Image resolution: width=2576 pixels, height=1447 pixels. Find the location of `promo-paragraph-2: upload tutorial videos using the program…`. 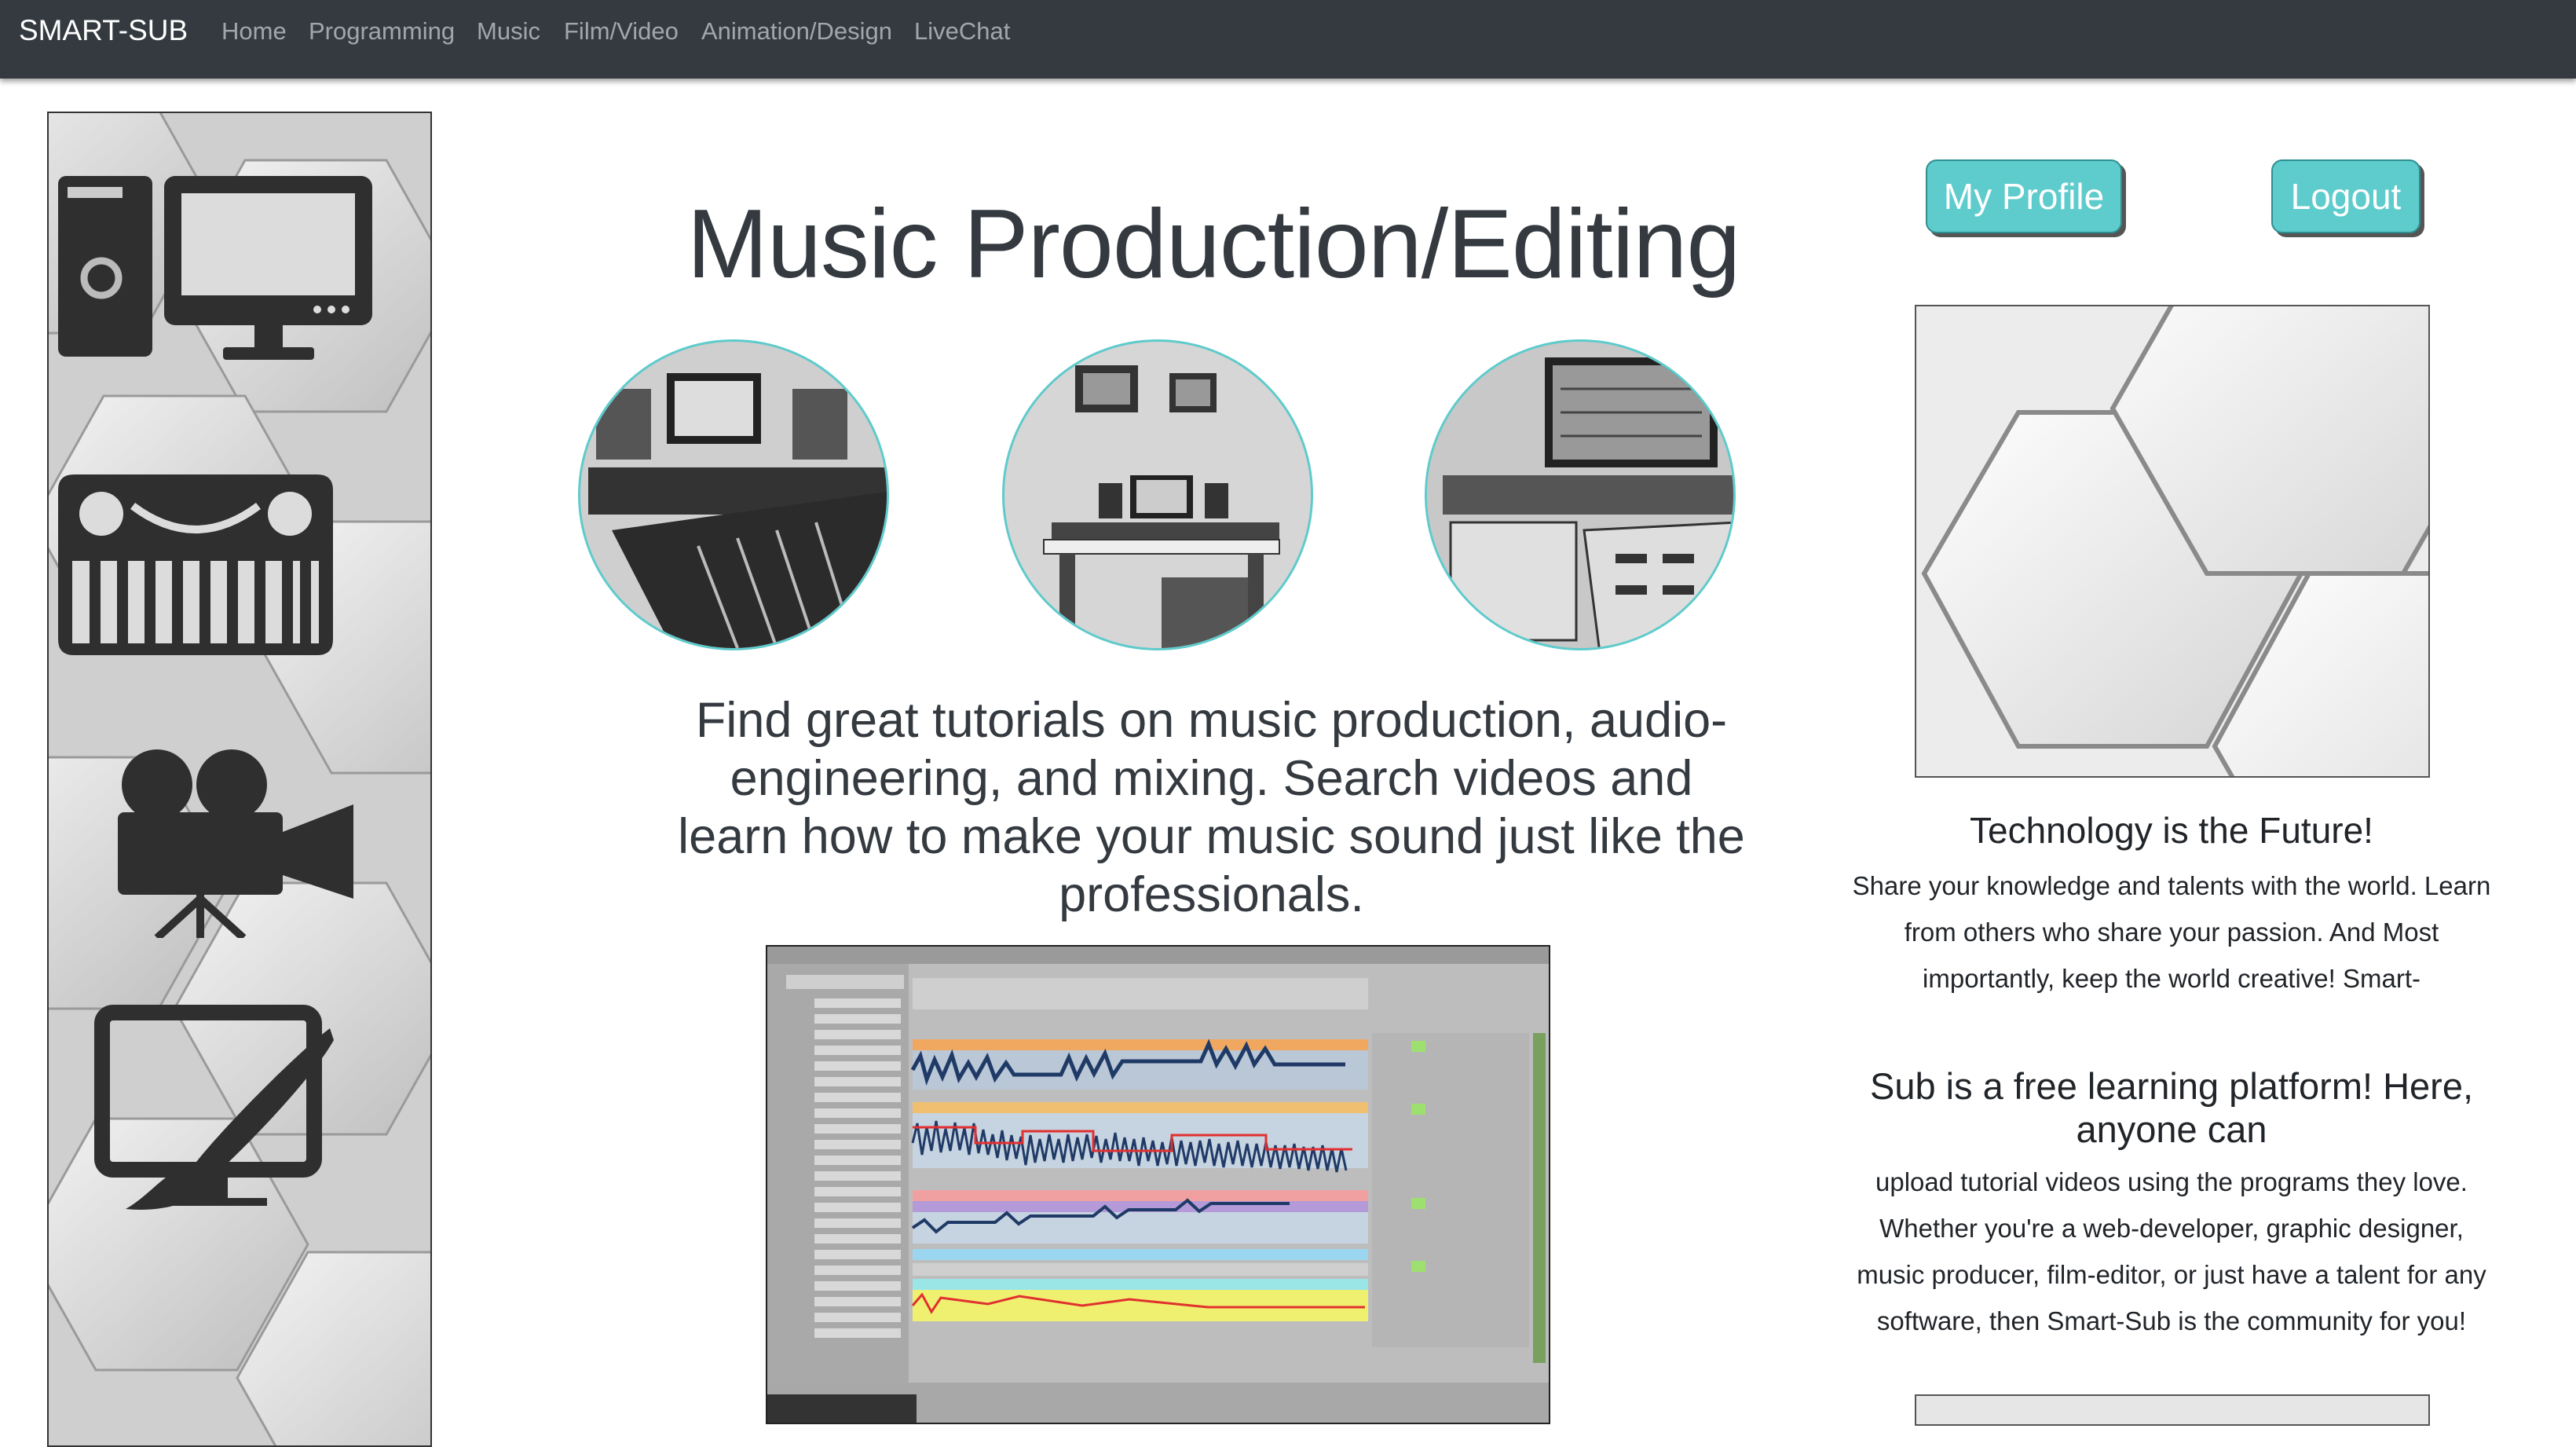

promo-paragraph-2: upload tutorial videos using the program… is located at coordinates (2171, 1251).